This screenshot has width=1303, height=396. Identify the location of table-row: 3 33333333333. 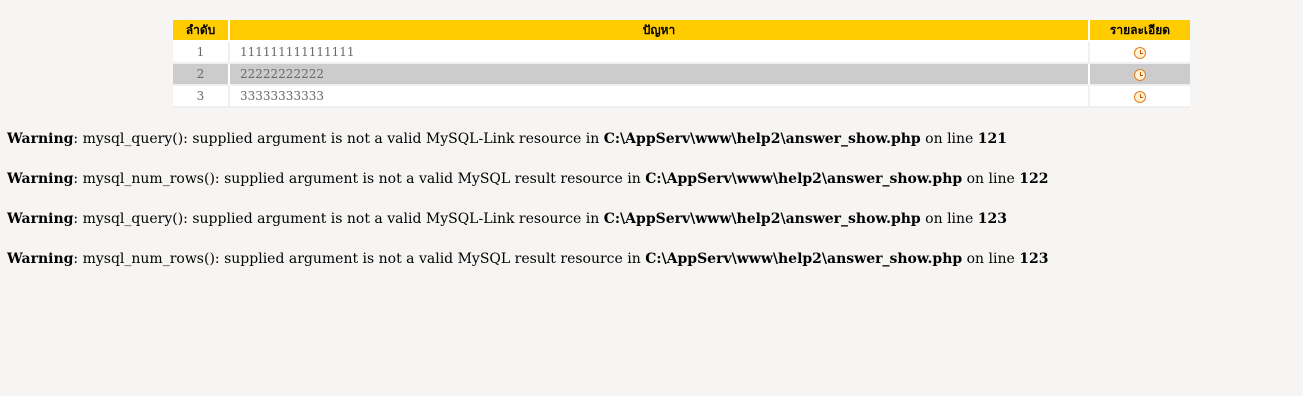
(681, 97).